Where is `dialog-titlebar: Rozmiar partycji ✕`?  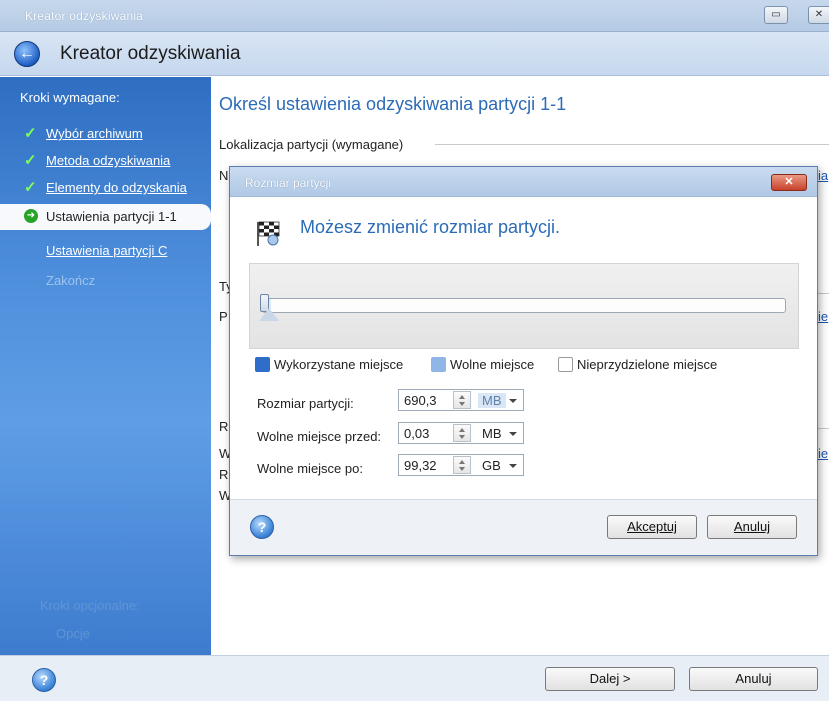 dialog-titlebar: Rozmiar partycji ✕ is located at coordinates (523, 182).